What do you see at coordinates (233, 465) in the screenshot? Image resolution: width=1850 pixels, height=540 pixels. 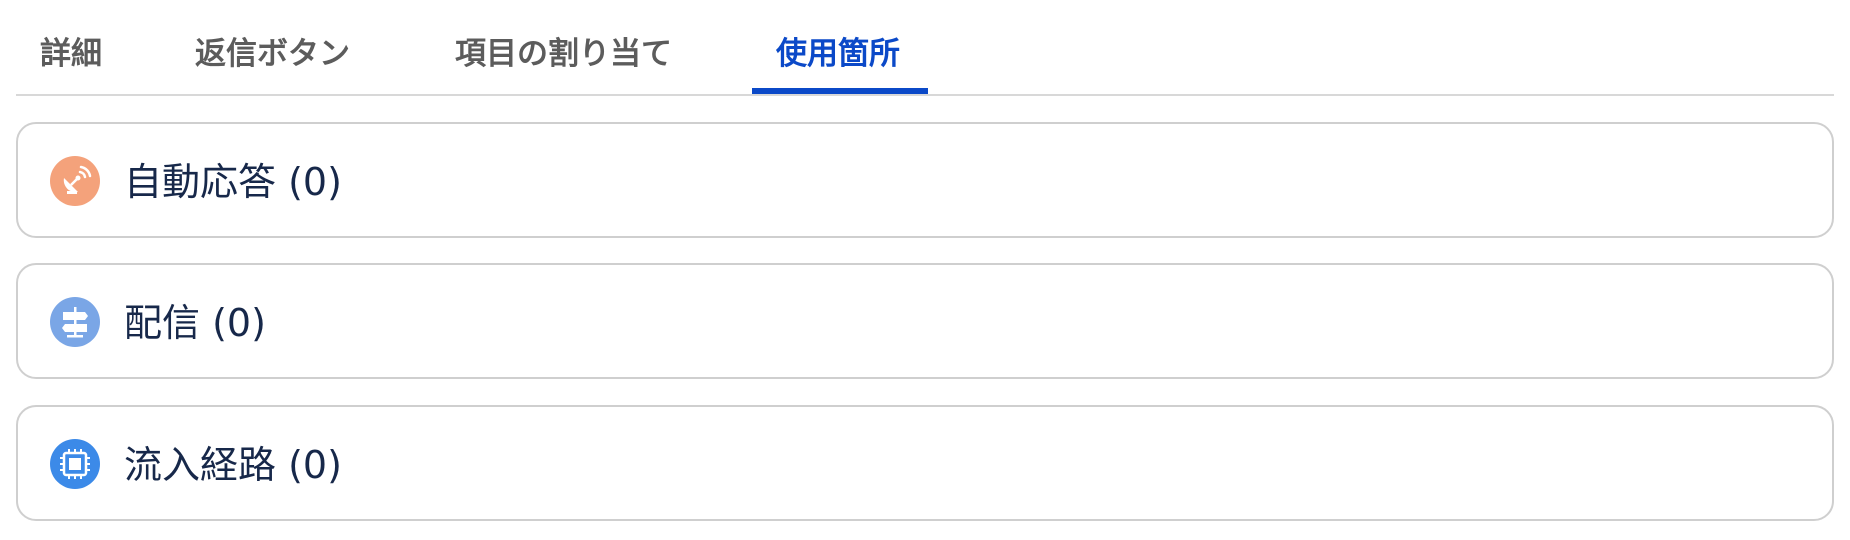 I see `section-title: 流入経路 (0)` at bounding box center [233, 465].